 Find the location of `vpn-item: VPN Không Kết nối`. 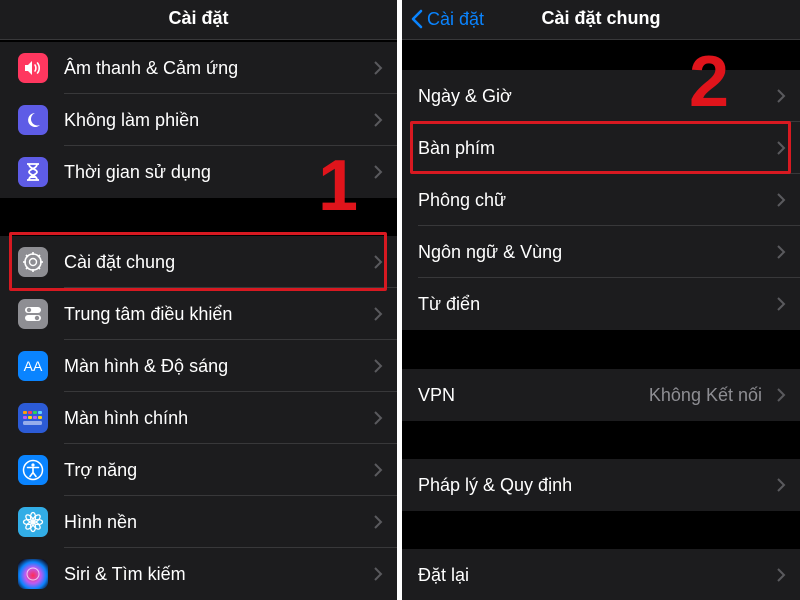

vpn-item: VPN Không Kết nối is located at coordinates (601, 395).